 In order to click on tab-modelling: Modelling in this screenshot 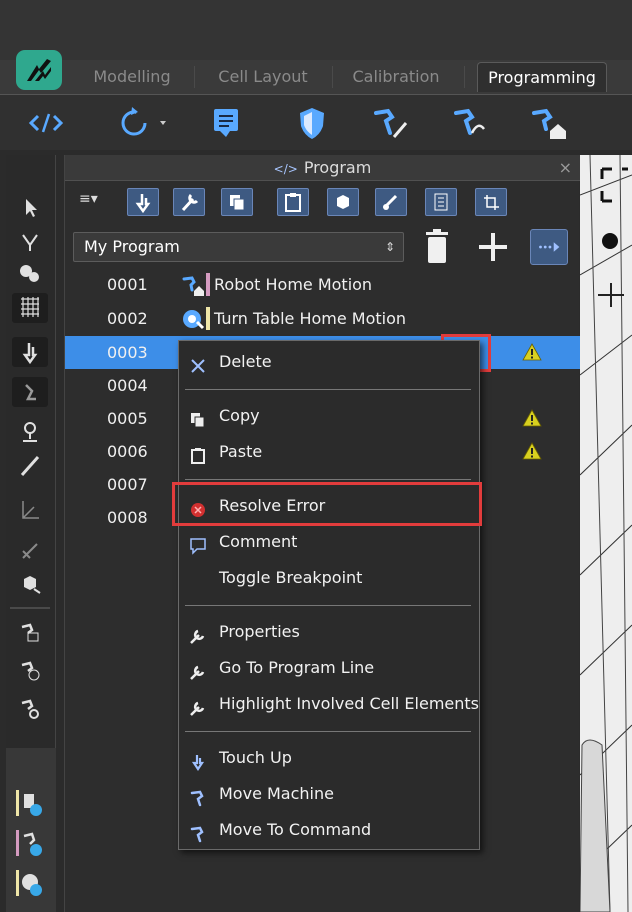, I will do `click(132, 77)`.